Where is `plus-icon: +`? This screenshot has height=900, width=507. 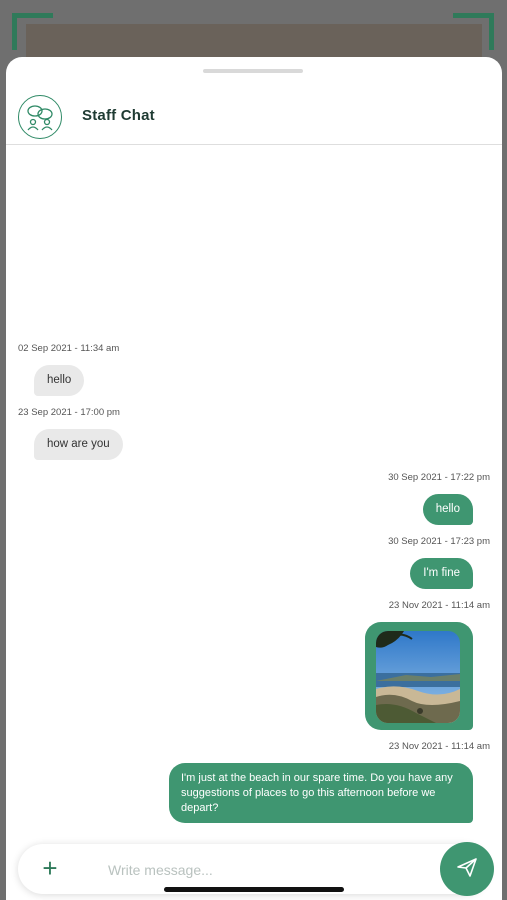 plus-icon: + is located at coordinates (50, 868).